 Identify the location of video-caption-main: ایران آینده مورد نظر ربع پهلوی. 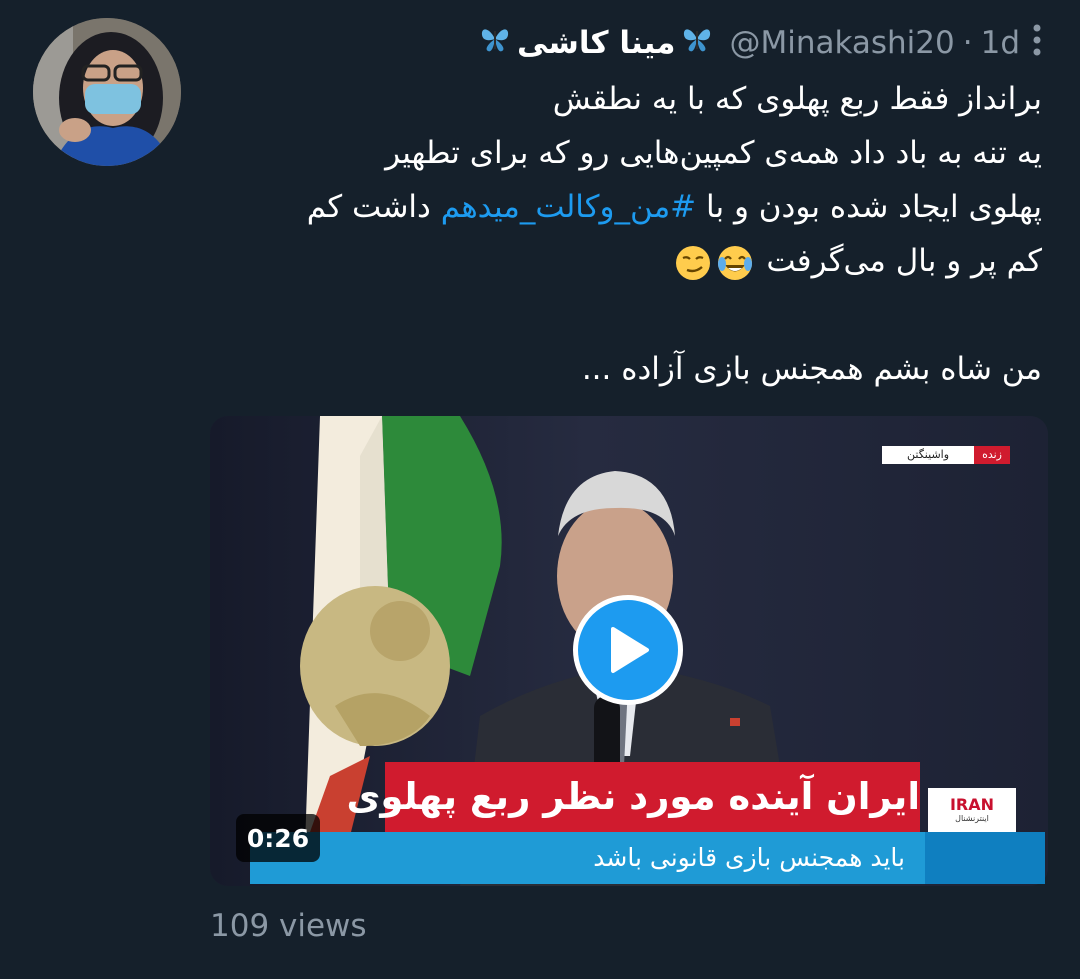
(633, 797).